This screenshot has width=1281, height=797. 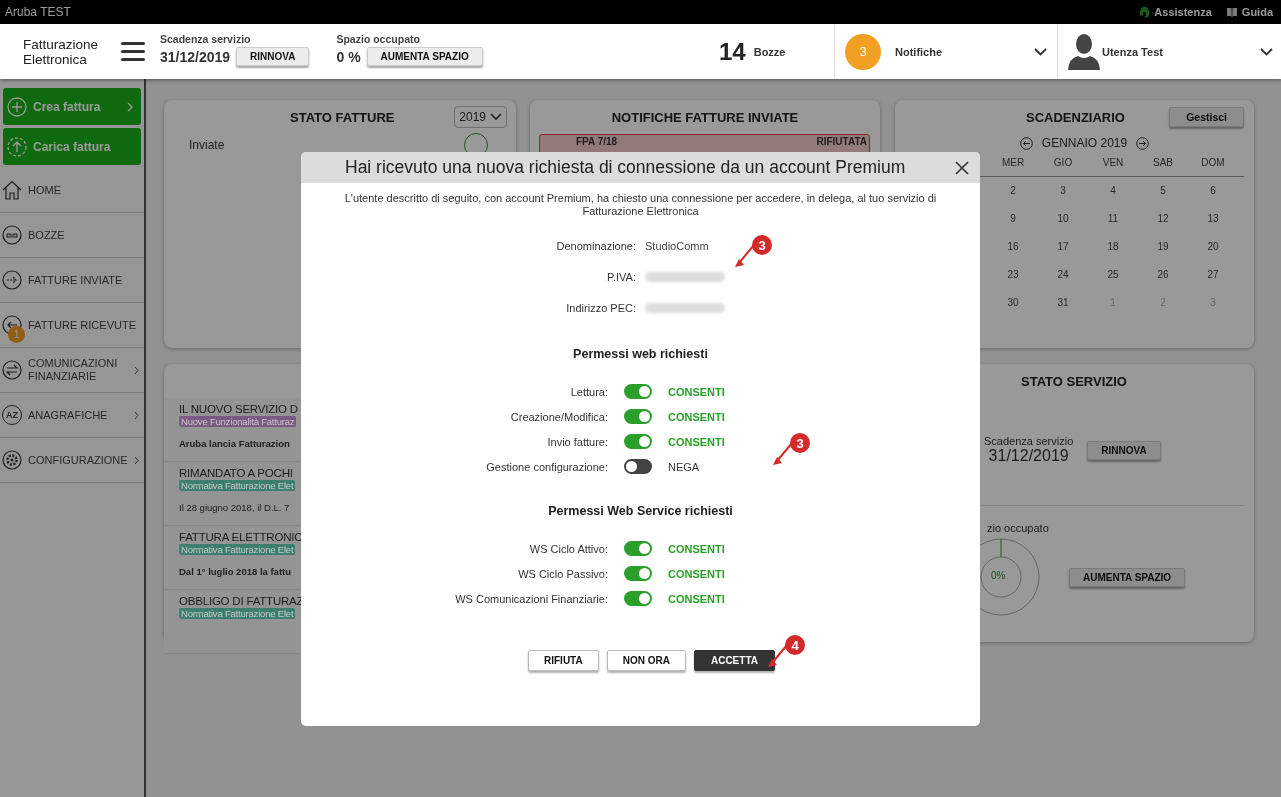 I want to click on calendar-day: 19, so click(x=1163, y=253).